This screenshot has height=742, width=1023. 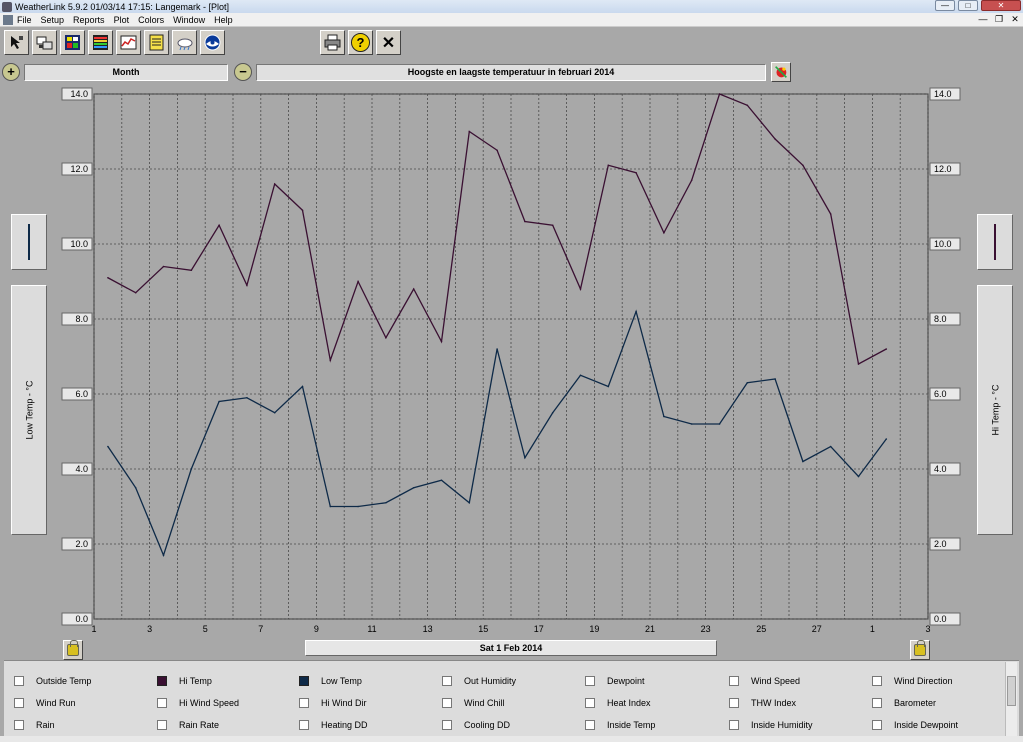 I want to click on right-lock-button, so click(x=920, y=650).